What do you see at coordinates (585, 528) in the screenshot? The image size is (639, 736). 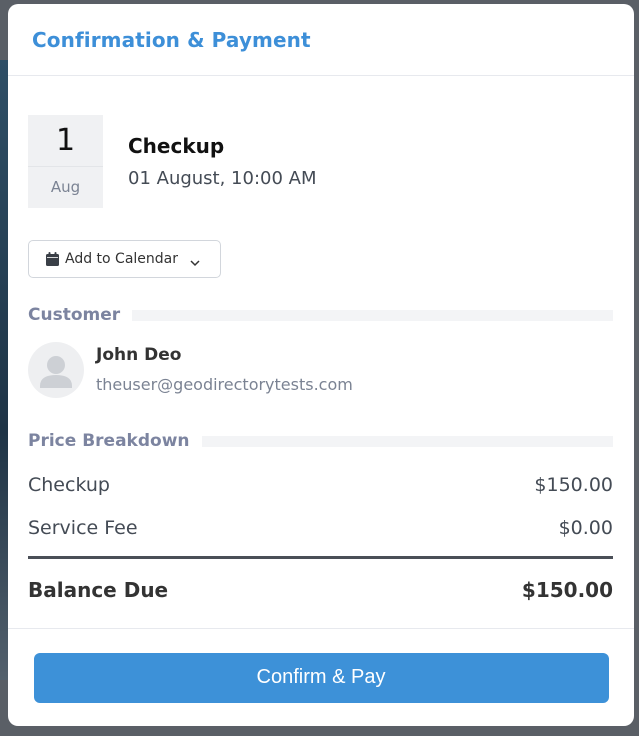 I see `price-item-amount: $0.00` at bounding box center [585, 528].